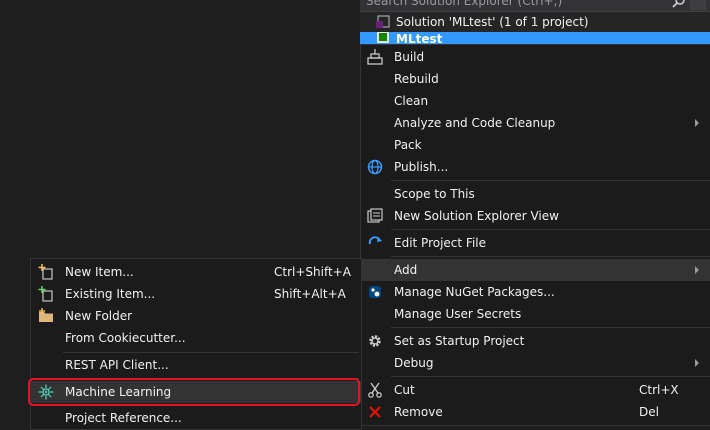 The width and height of the screenshot is (710, 430). What do you see at coordinates (492, 22) in the screenshot?
I see `solution-label: Solution 'MLtest' (1 of 1 project)` at bounding box center [492, 22].